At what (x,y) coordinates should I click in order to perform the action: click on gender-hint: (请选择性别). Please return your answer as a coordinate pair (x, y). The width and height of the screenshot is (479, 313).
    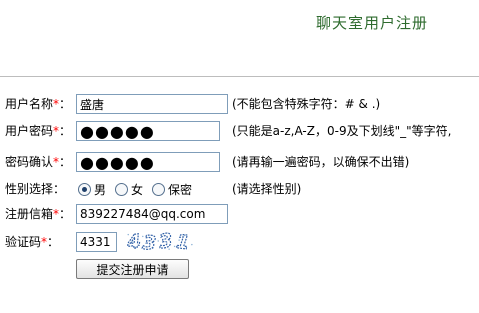
    Looking at the image, I should click on (267, 189).